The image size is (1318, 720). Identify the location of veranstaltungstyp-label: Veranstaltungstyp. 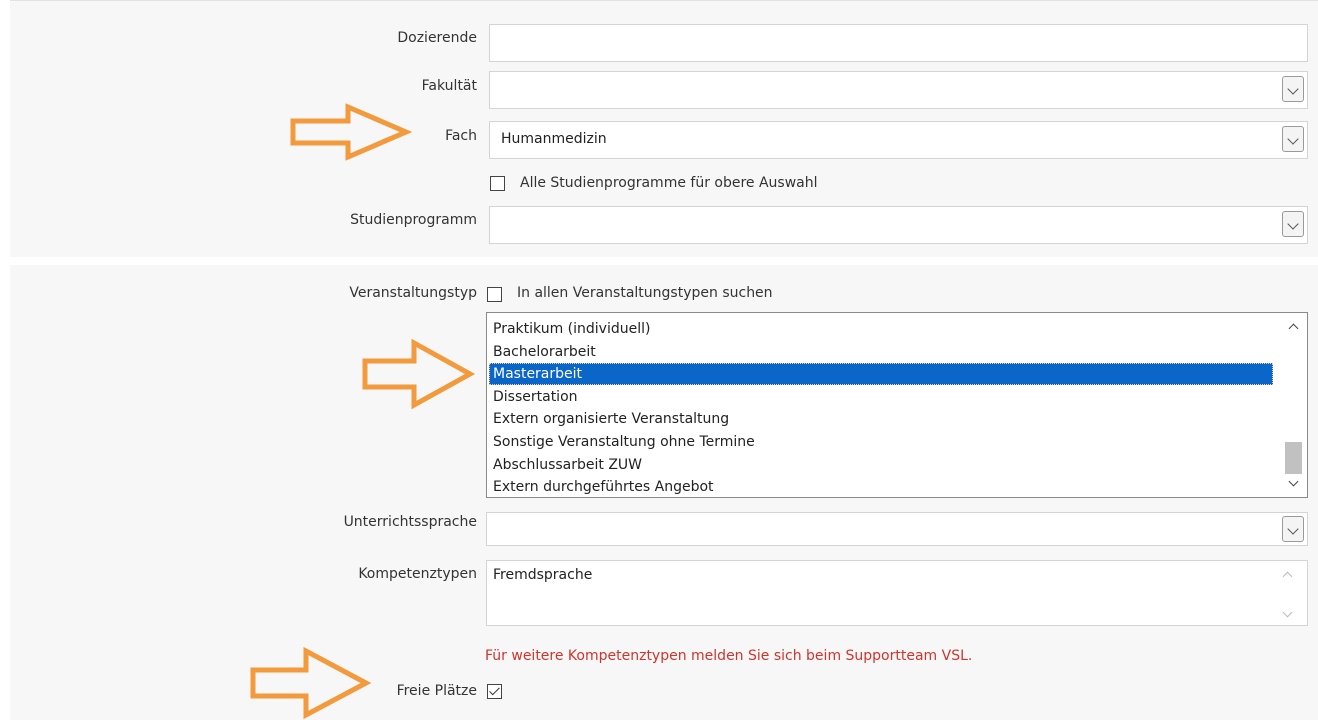
(413, 293).